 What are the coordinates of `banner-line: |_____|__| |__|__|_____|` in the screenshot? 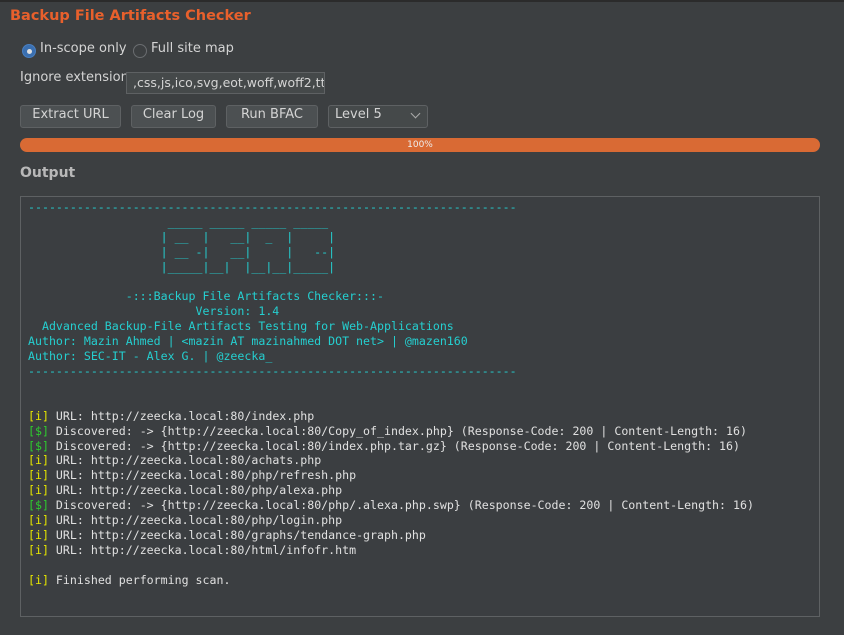 It's located at (182, 266).